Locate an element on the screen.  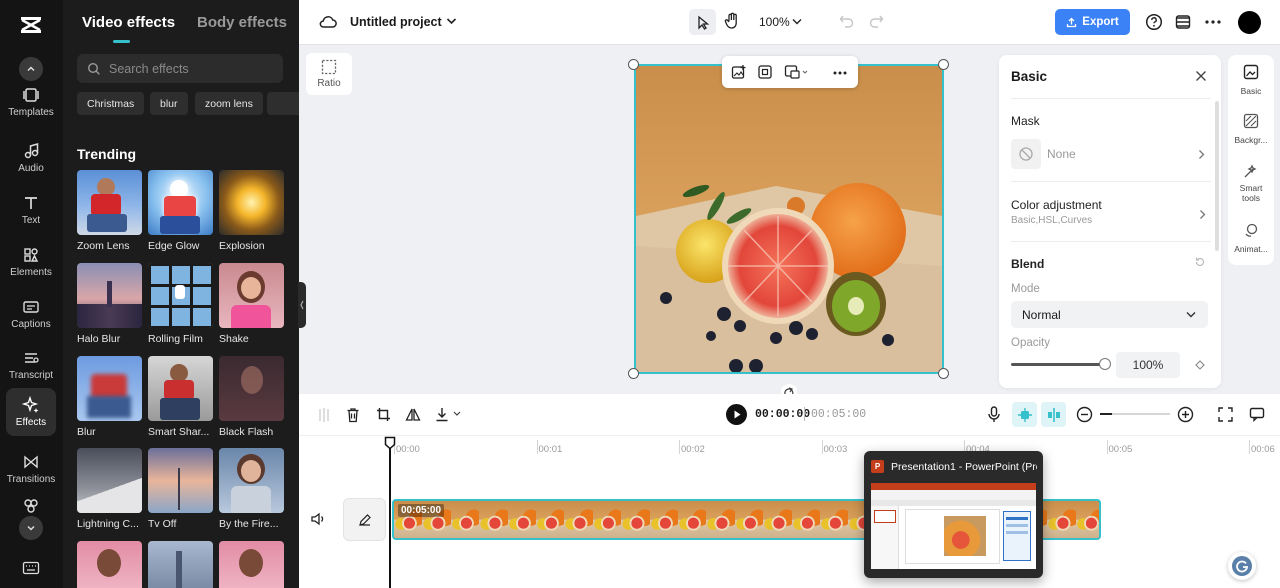
effect-card: Halo Blur is located at coordinates (109, 304).